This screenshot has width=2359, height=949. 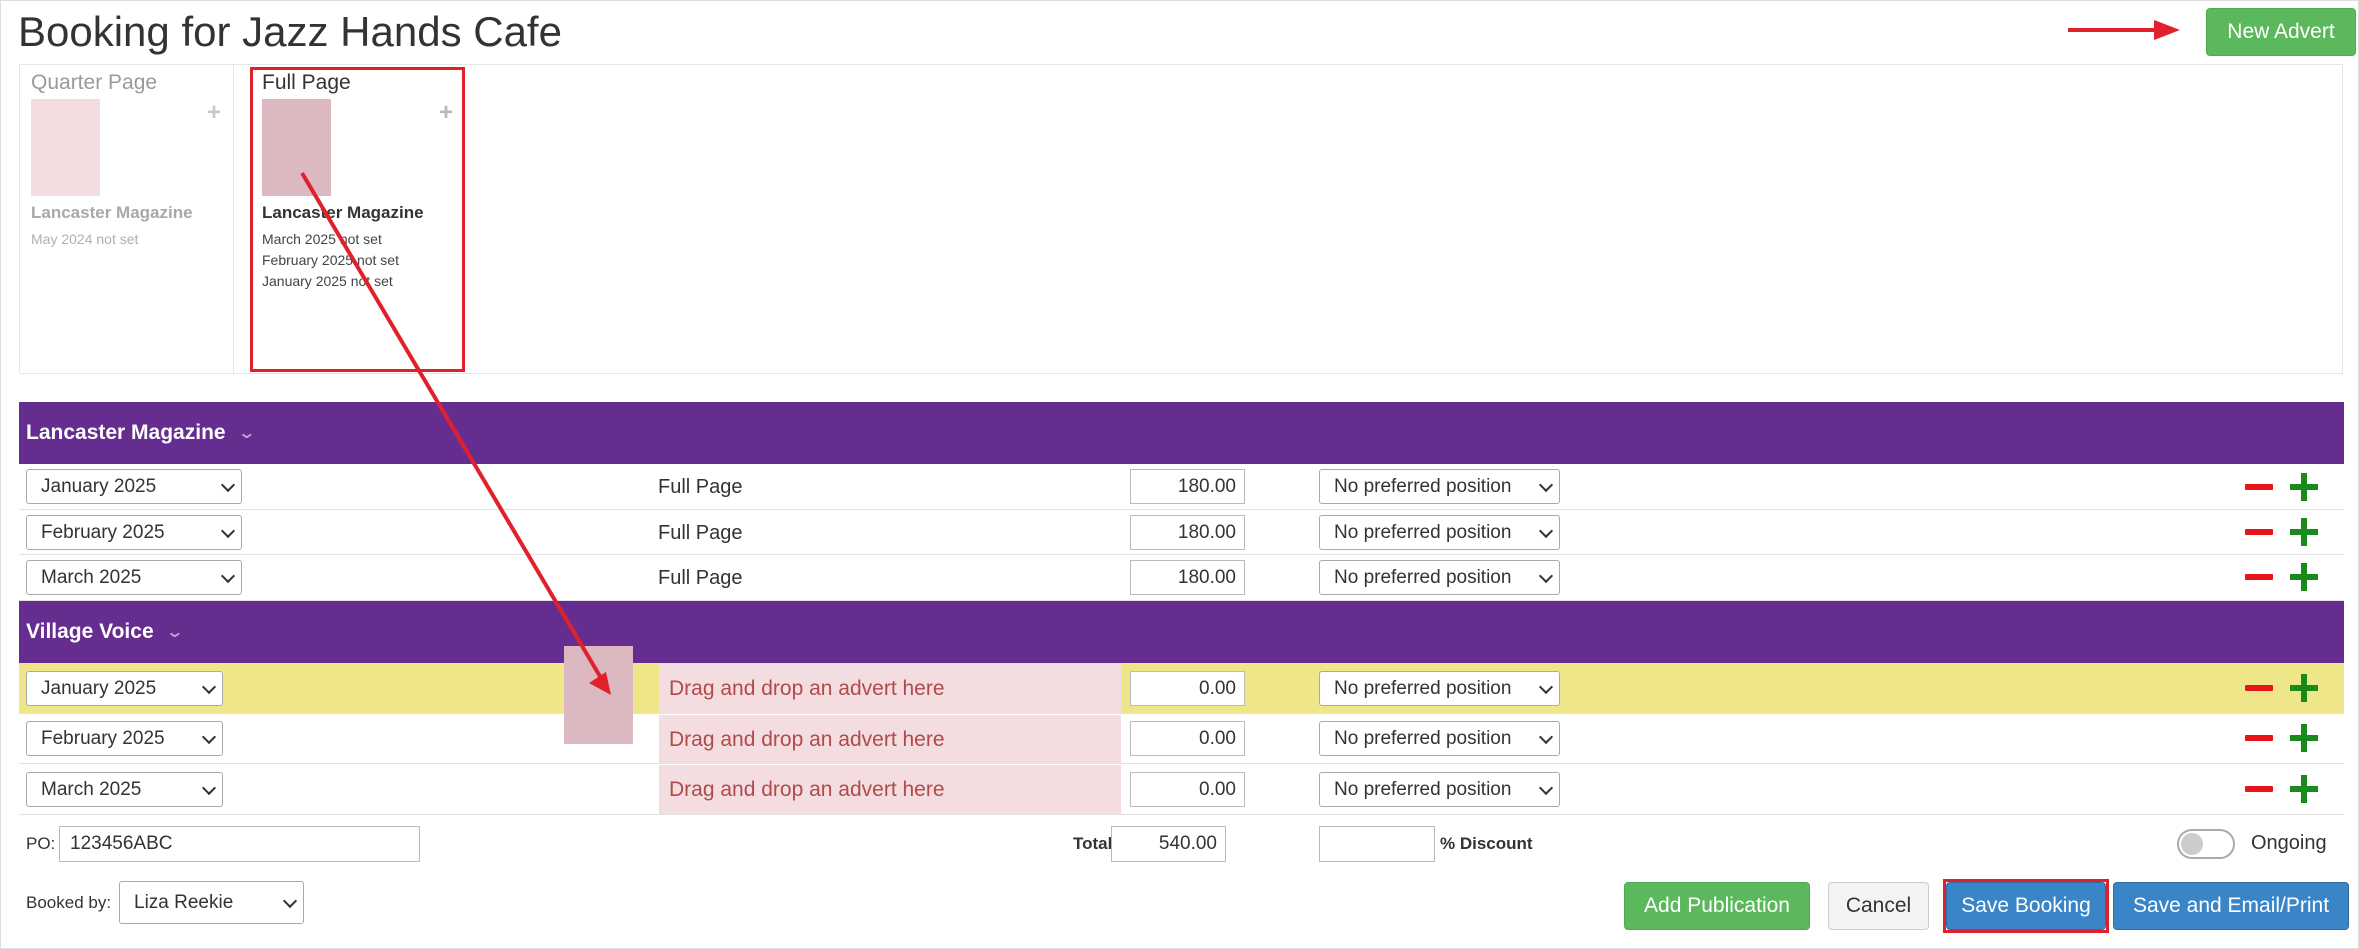 What do you see at coordinates (69, 902) in the screenshot?
I see `booked-by-label: Booked by:` at bounding box center [69, 902].